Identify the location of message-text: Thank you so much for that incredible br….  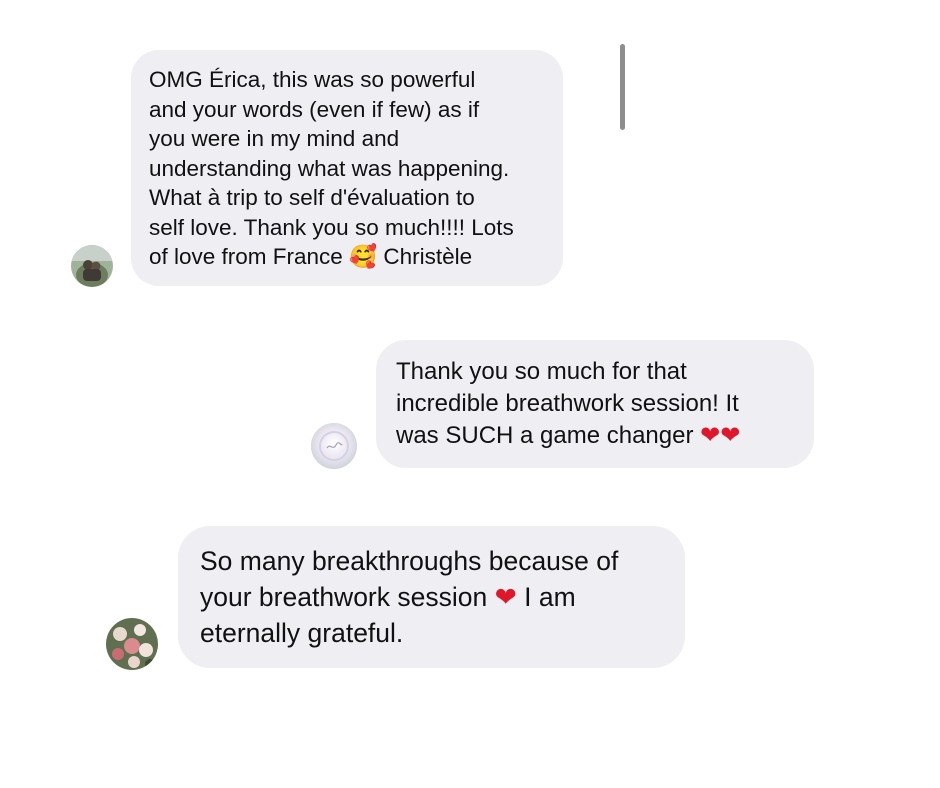
(595, 404).